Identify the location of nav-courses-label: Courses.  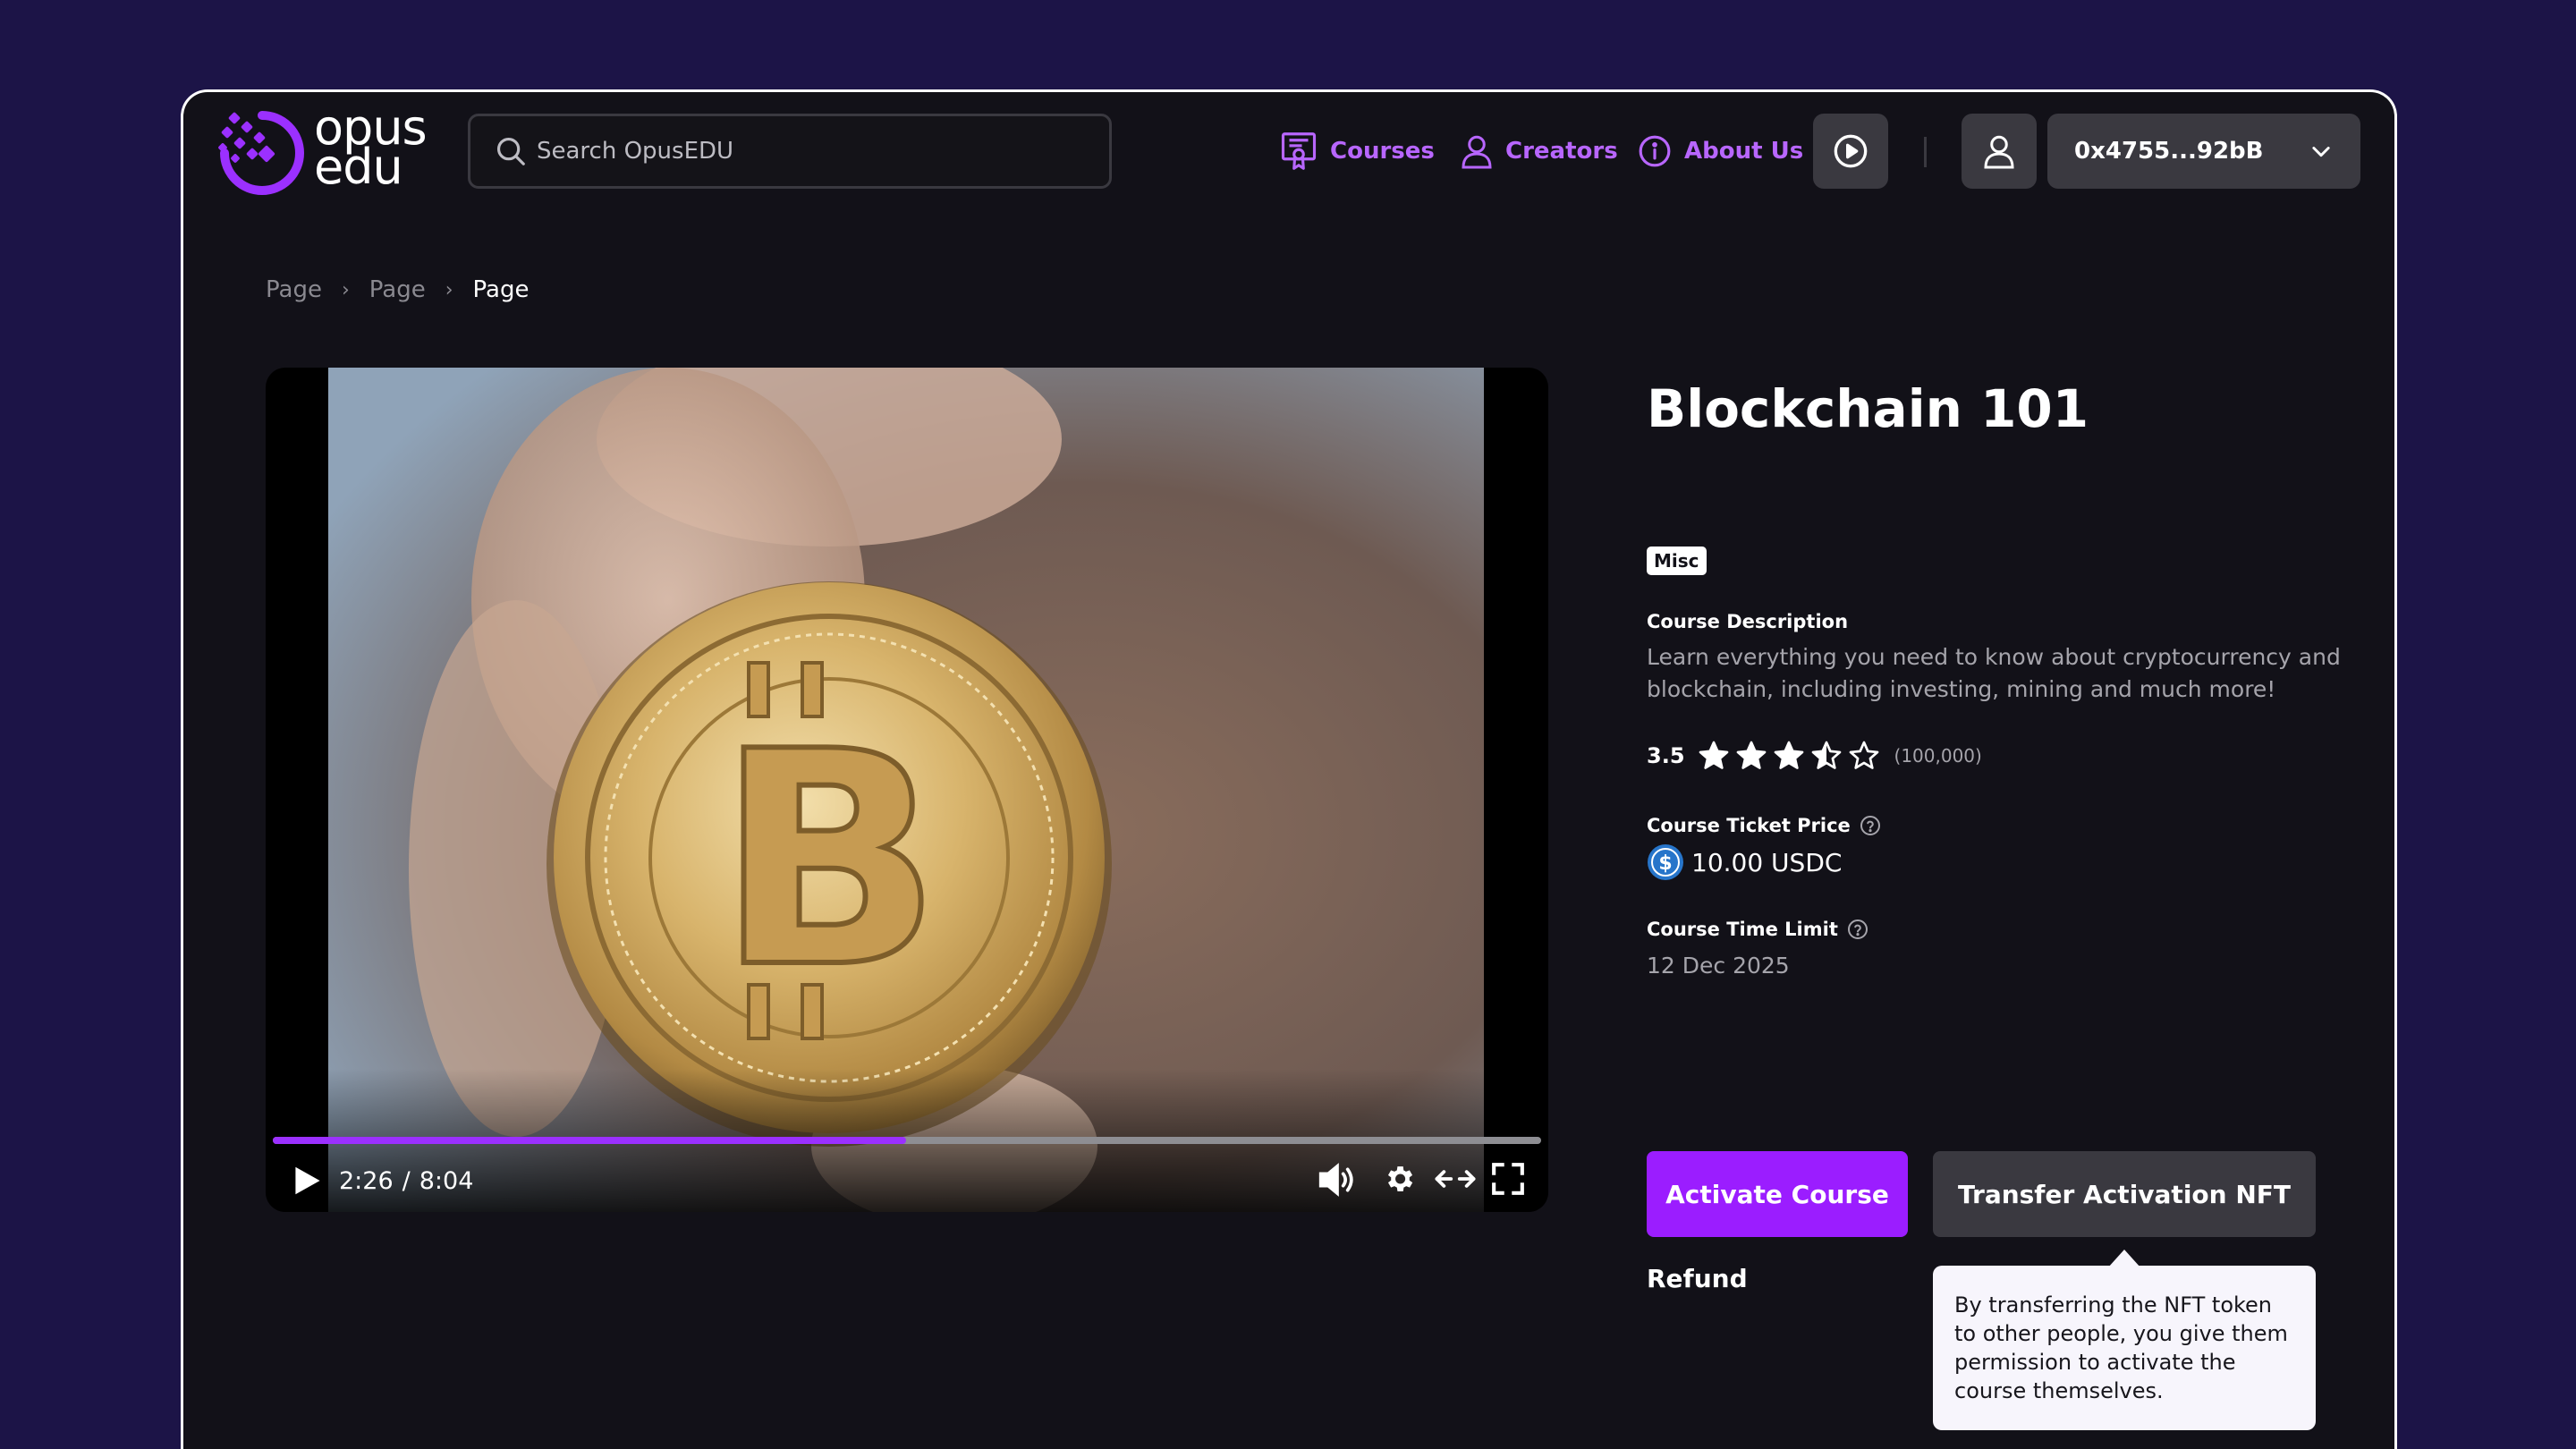
(1382, 151).